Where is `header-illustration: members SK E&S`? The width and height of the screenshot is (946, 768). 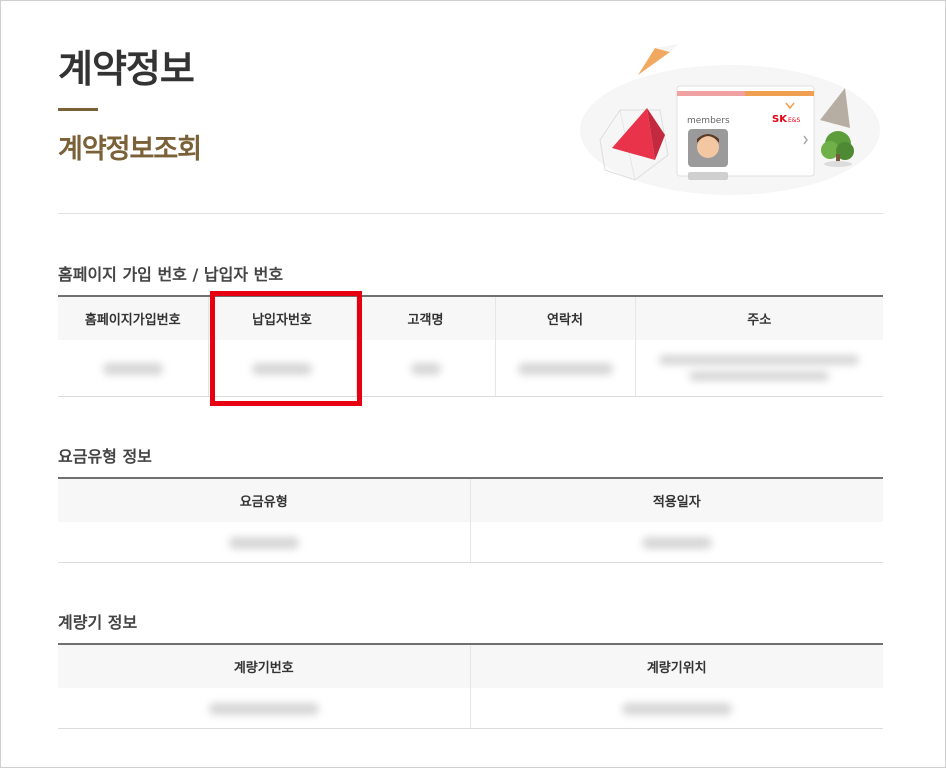
header-illustration: members SK E&S is located at coordinates (730, 119).